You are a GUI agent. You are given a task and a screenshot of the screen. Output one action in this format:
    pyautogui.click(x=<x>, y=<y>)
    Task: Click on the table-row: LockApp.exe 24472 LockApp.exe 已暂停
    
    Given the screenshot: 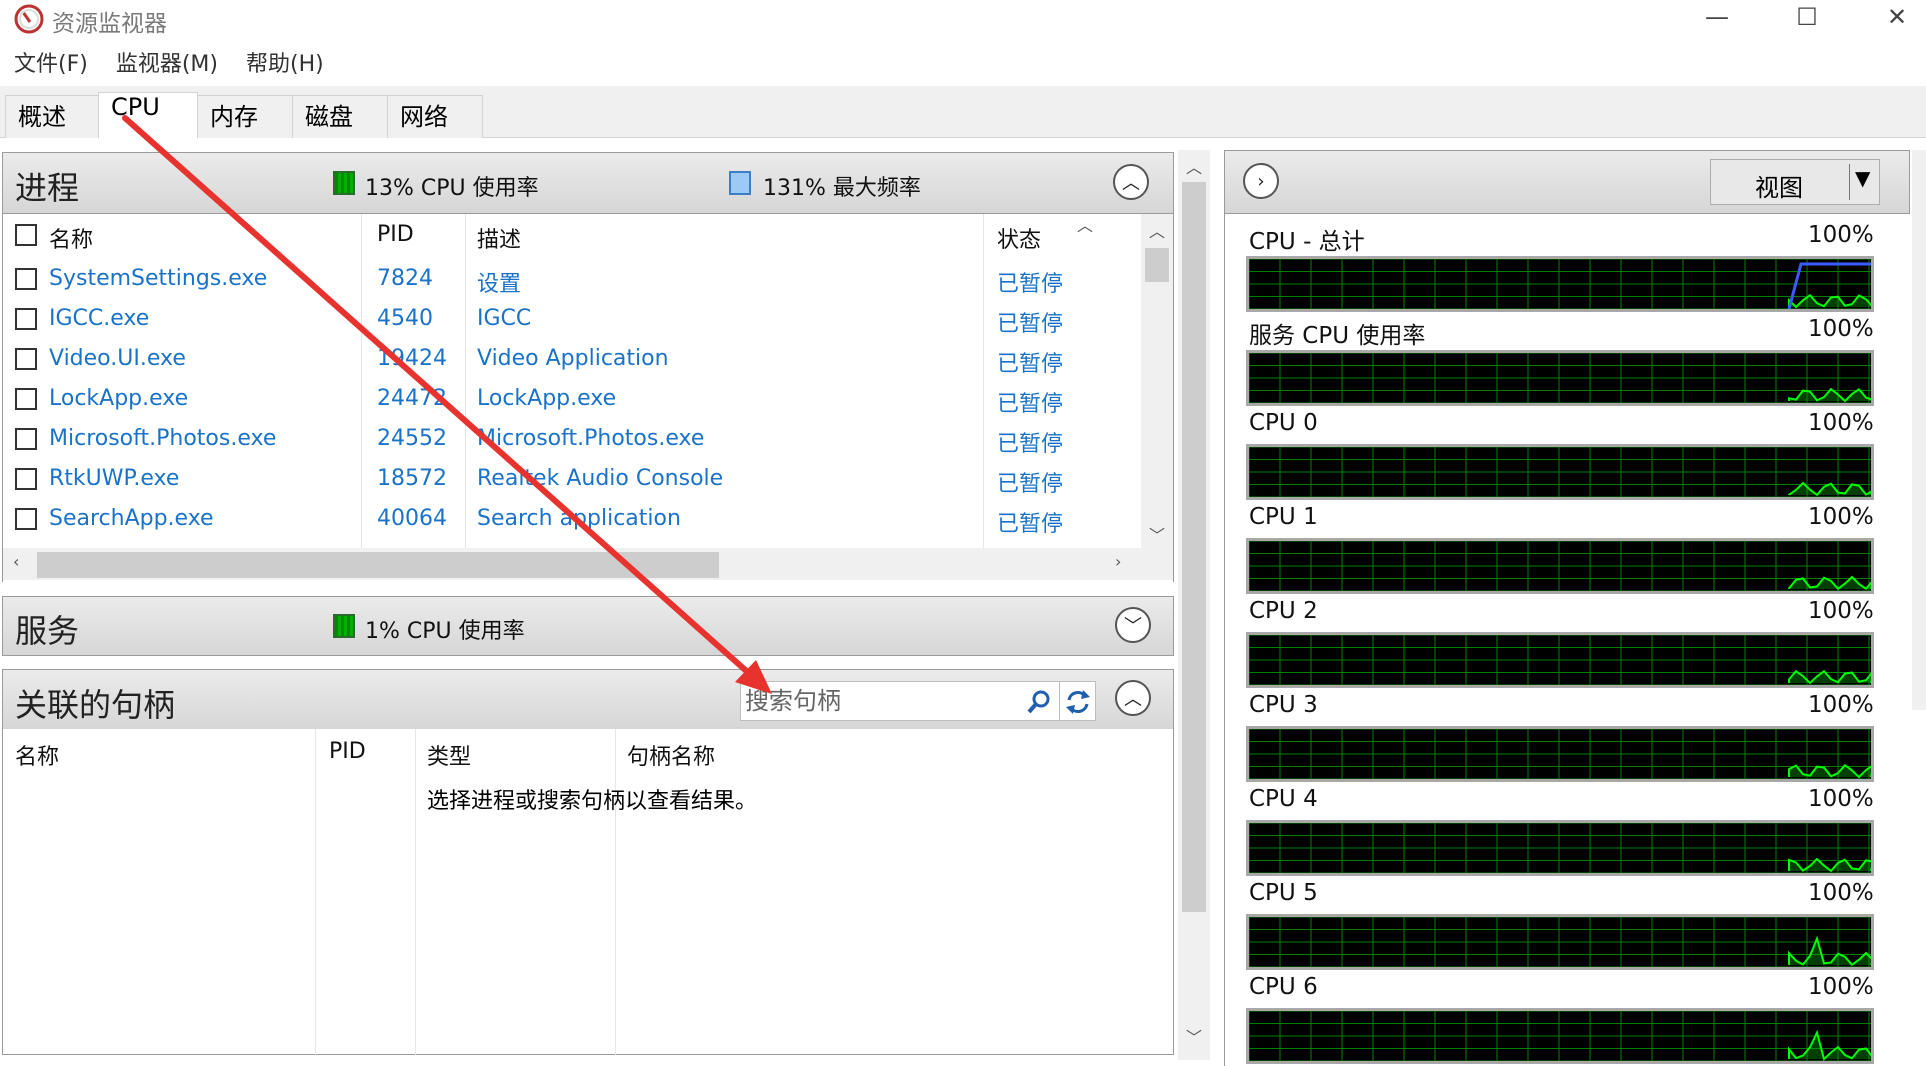 What is the action you would take?
    pyautogui.click(x=572, y=400)
    